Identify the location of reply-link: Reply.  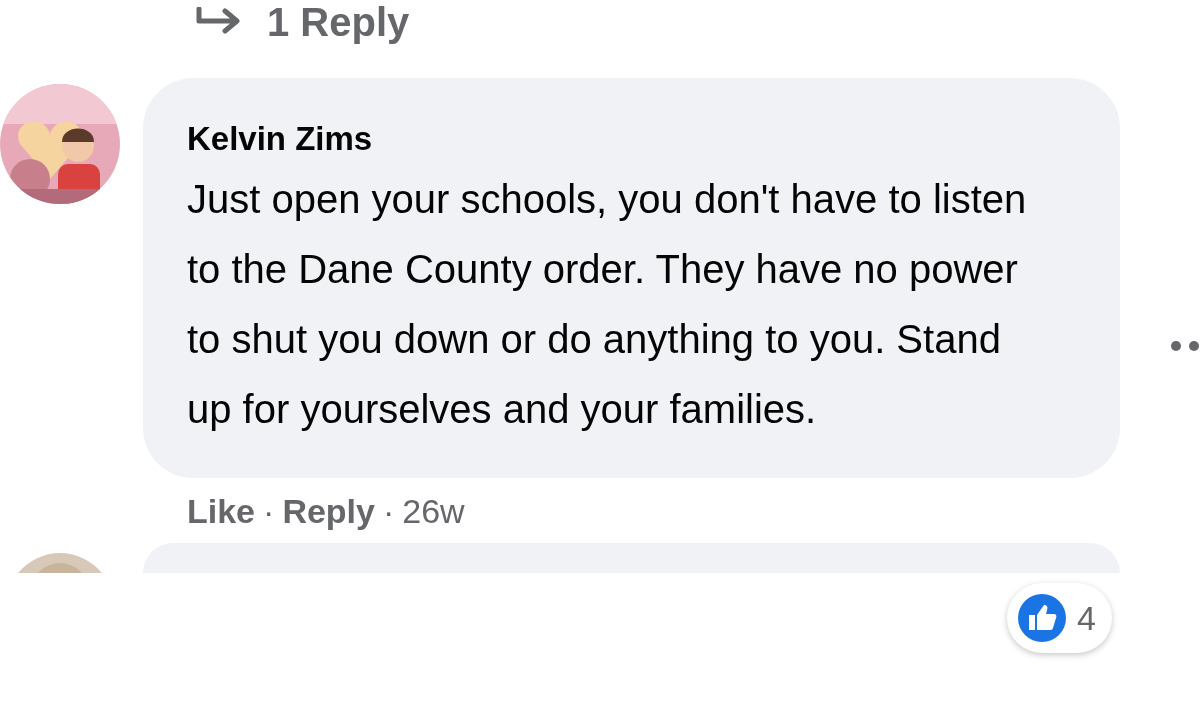
(328, 511).